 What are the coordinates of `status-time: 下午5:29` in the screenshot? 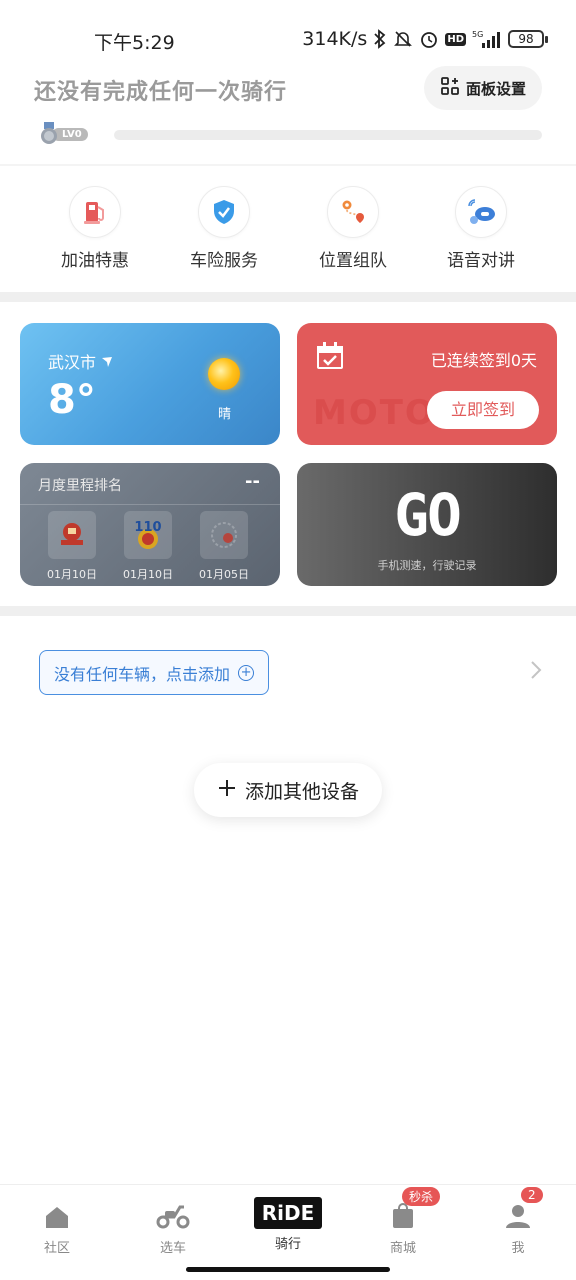 It's located at (134, 43).